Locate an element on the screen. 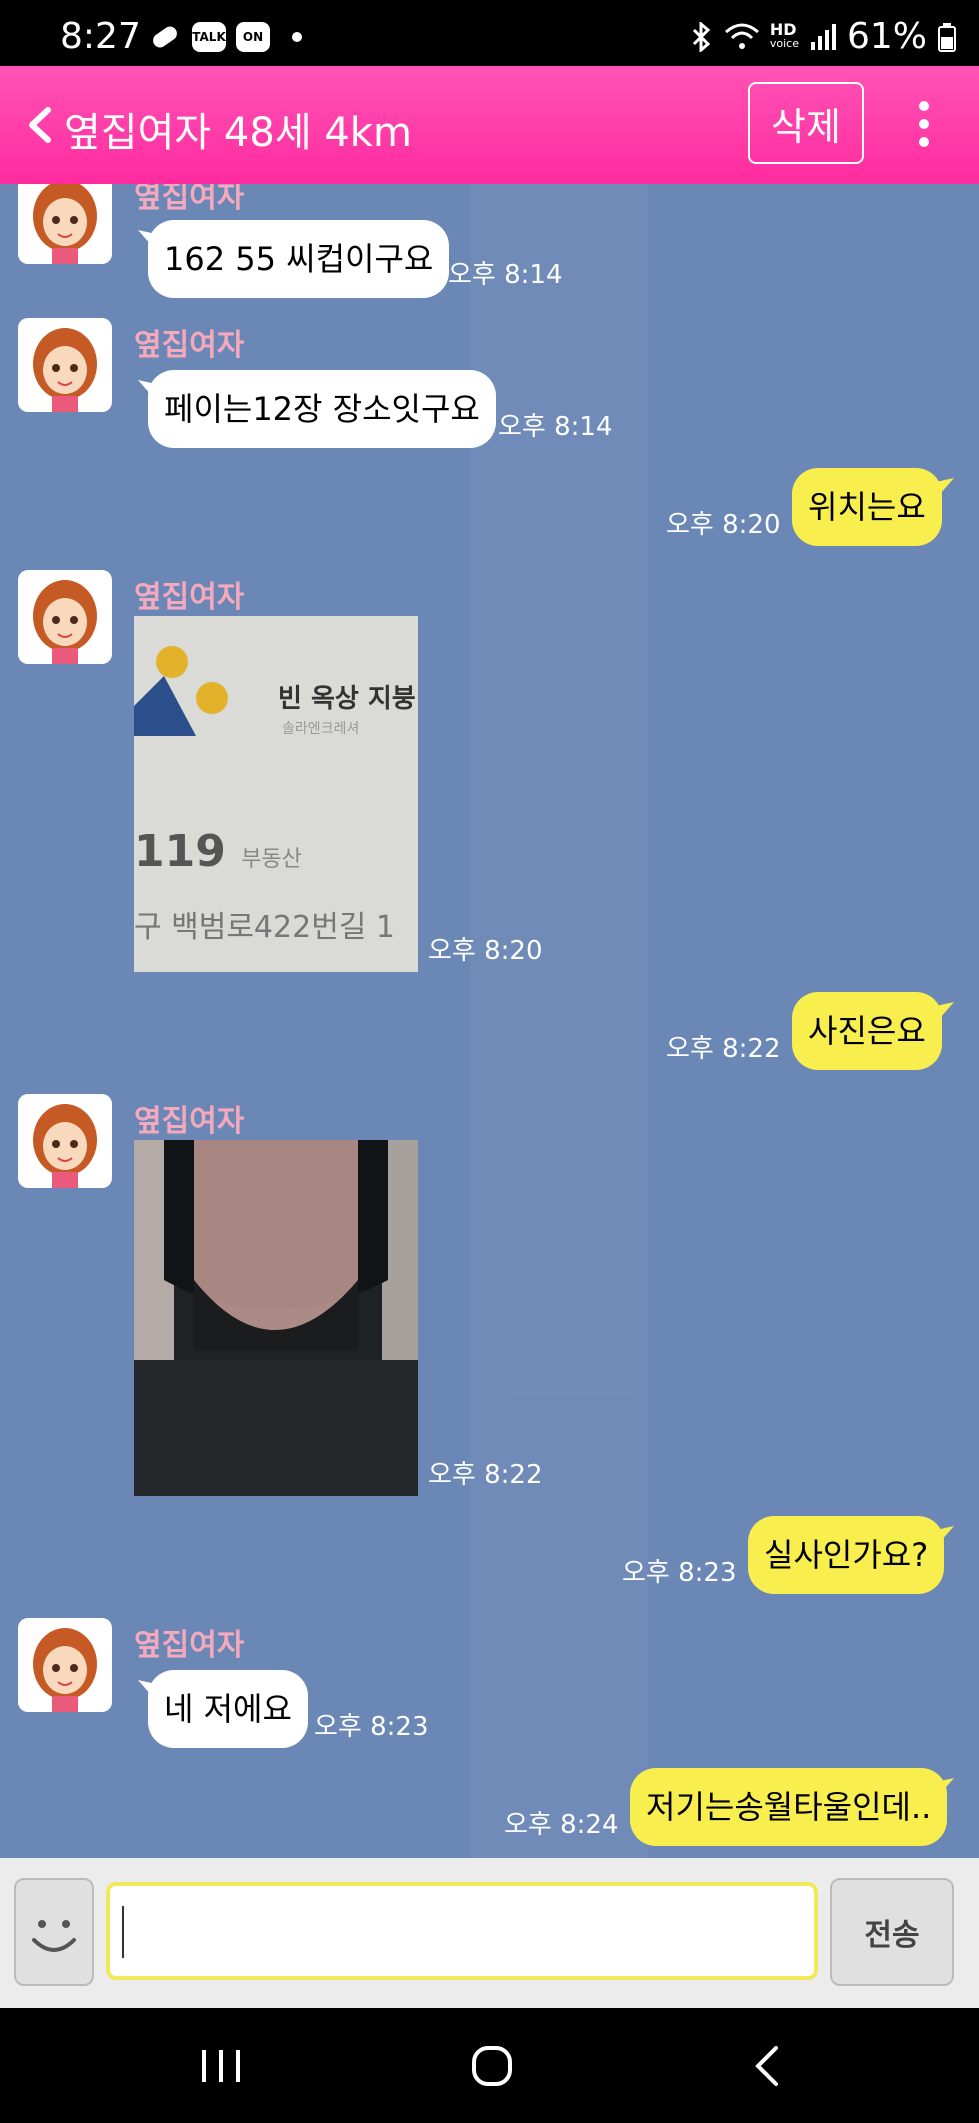 This screenshot has height=2123, width=979. message-bubble-incoming: 162 55 씨컵이구요 is located at coordinates (299, 259).